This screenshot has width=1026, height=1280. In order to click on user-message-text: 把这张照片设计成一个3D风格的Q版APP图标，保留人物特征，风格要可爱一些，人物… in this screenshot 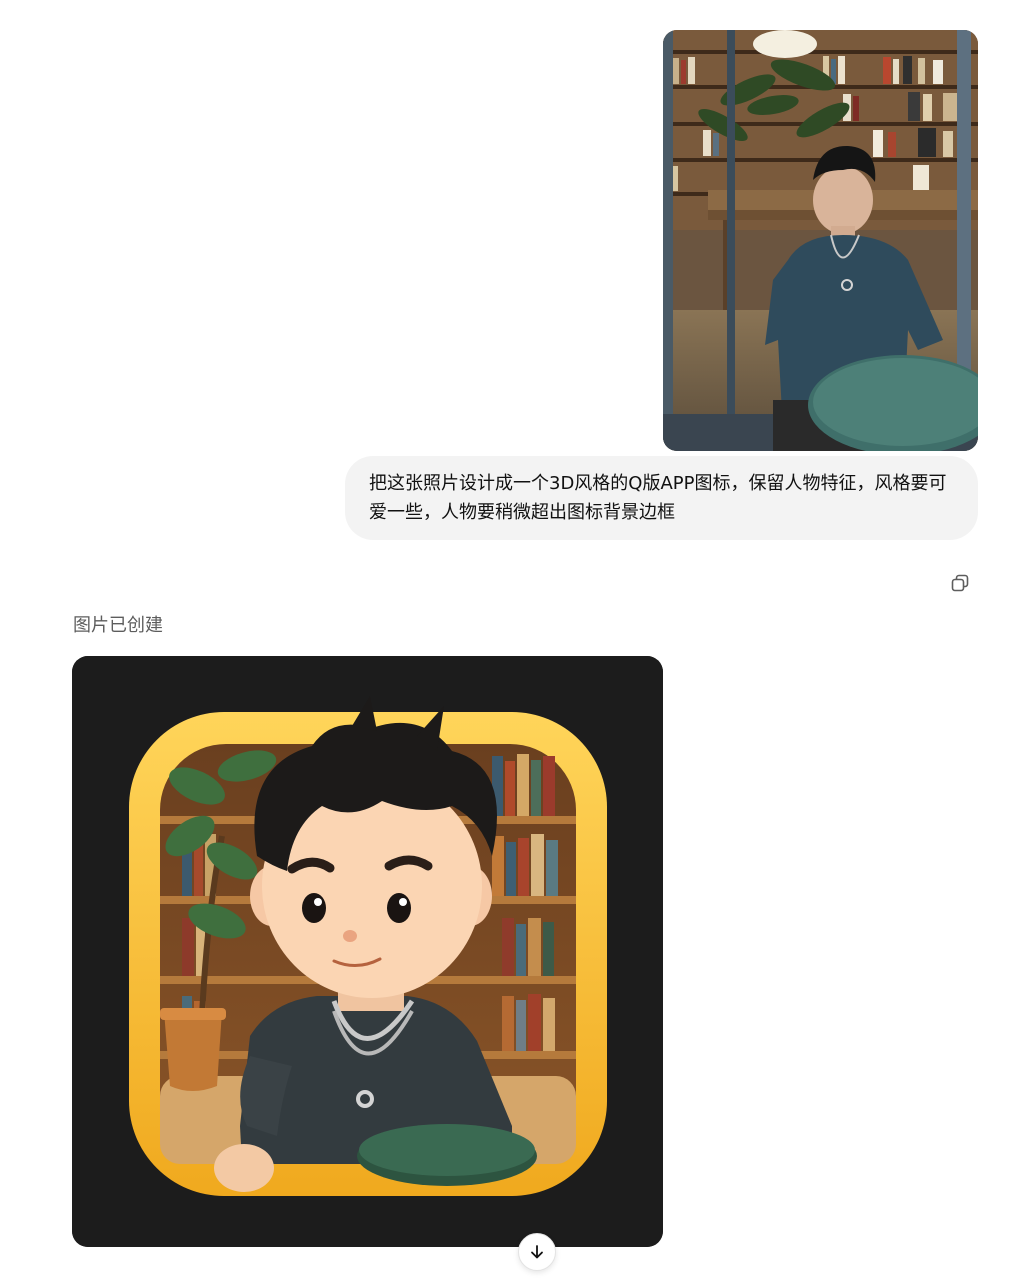, I will do `click(658, 498)`.